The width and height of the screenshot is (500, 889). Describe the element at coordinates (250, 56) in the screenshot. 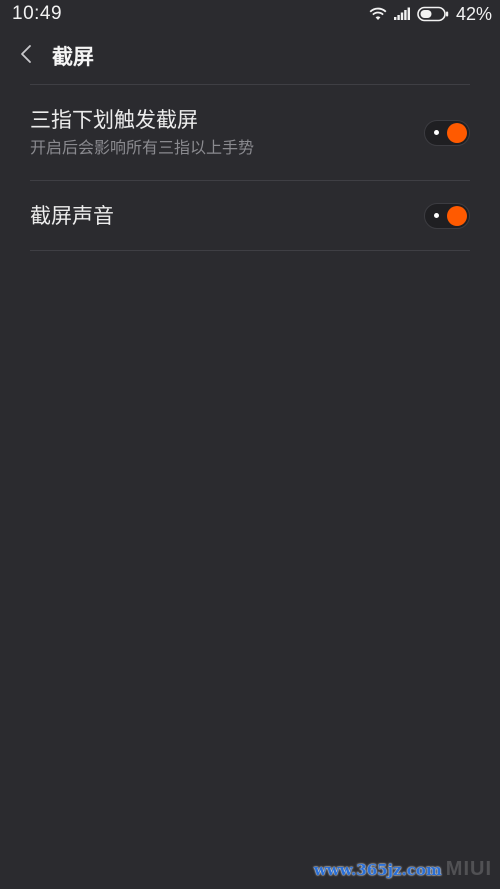

I see `app-header: 截屏` at that location.